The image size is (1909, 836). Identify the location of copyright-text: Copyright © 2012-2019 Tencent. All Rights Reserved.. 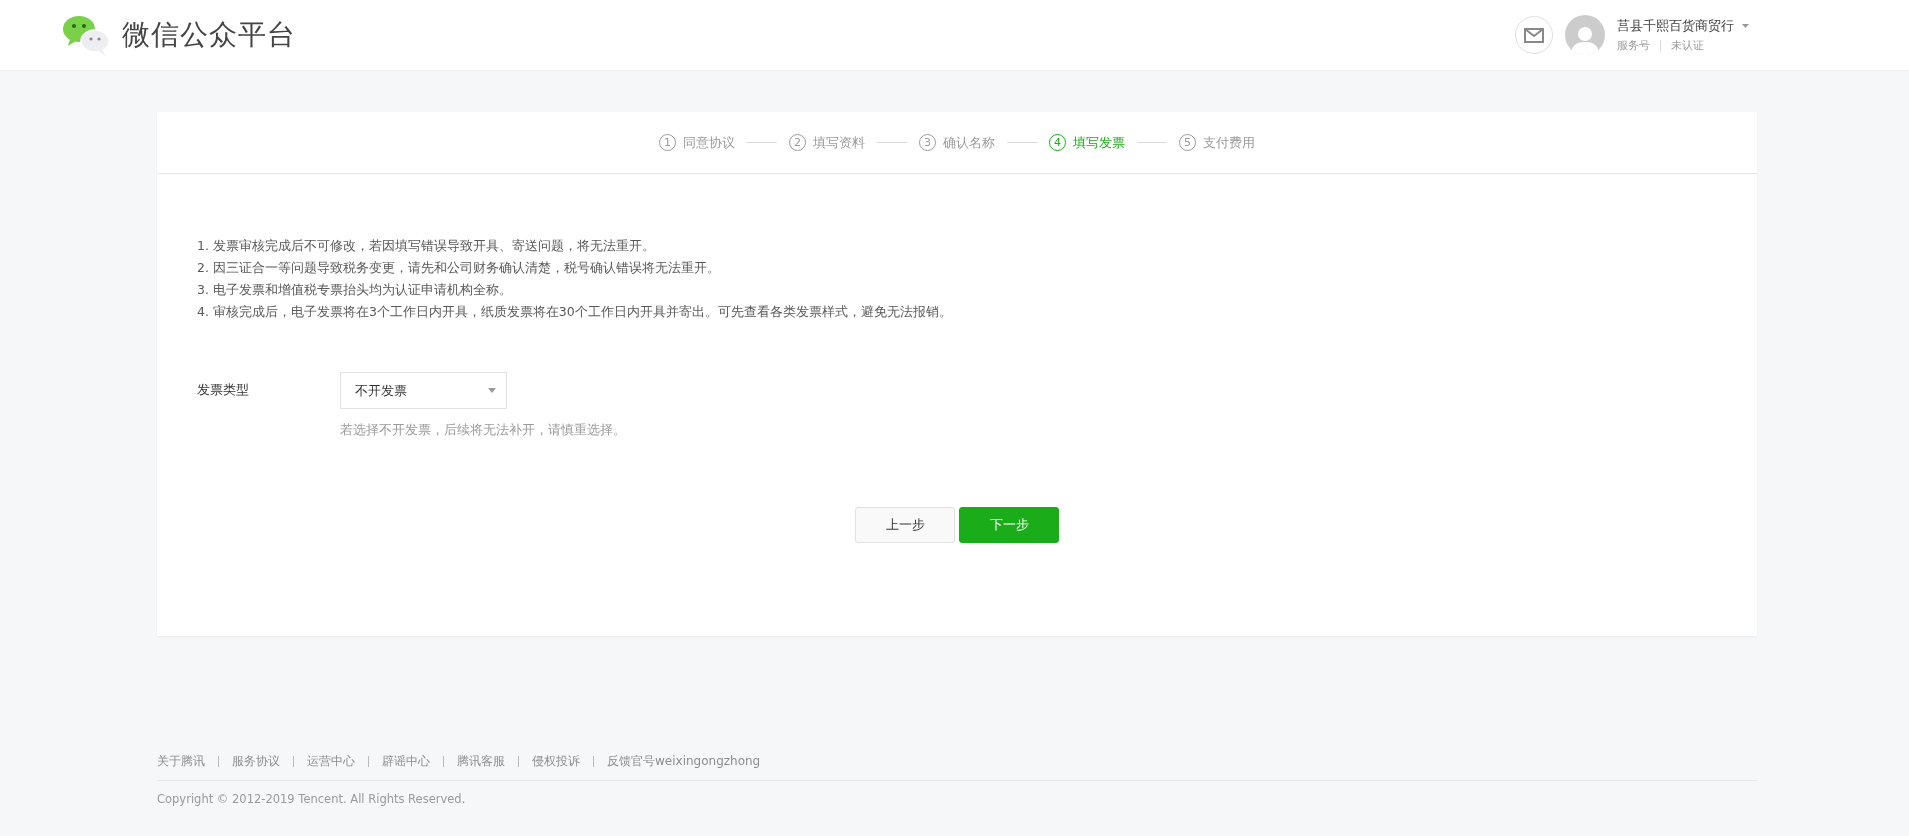
(312, 799).